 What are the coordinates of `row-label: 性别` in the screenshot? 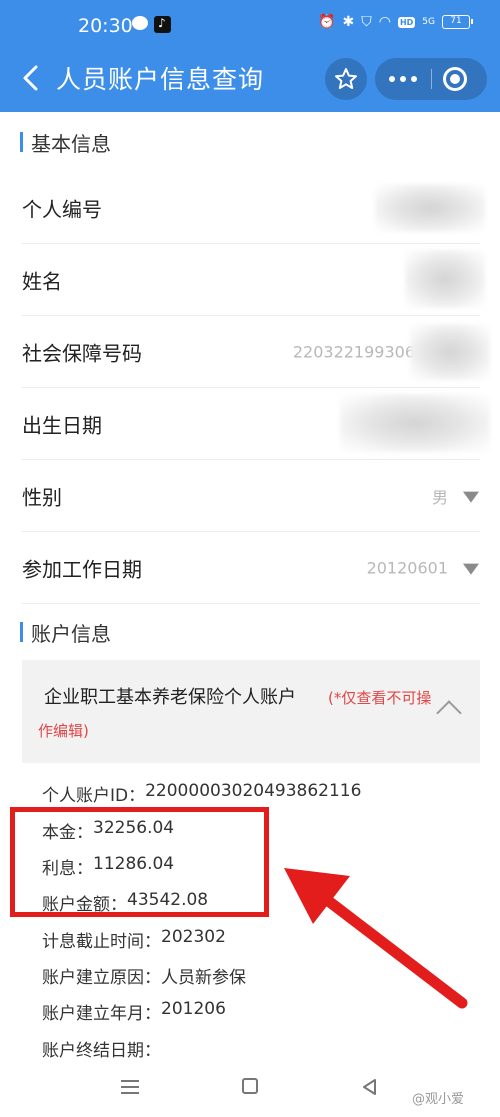 It's located at (42, 497).